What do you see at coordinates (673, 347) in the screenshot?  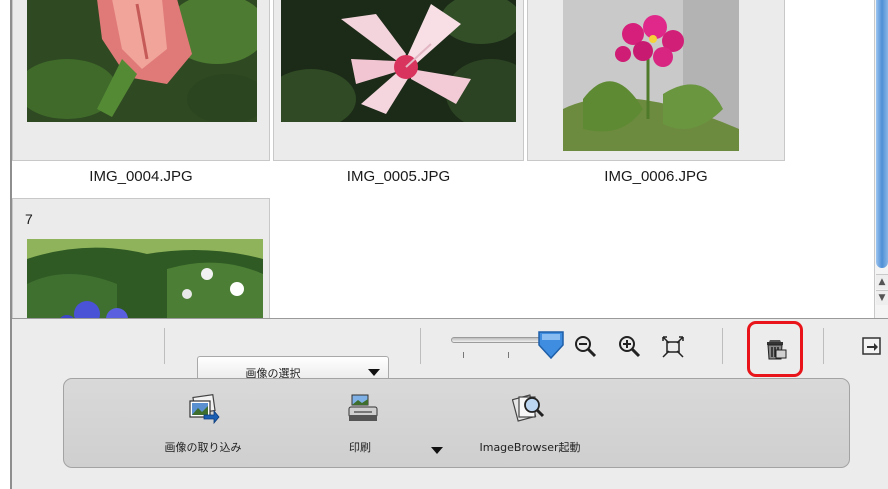 I see `fit-to-window-icon` at bounding box center [673, 347].